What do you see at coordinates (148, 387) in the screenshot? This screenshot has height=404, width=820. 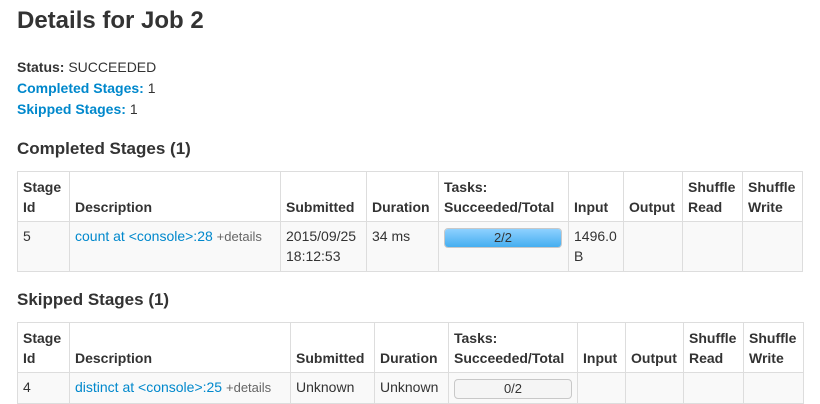 I see `stage-description-link: distinct at <console>:25` at bounding box center [148, 387].